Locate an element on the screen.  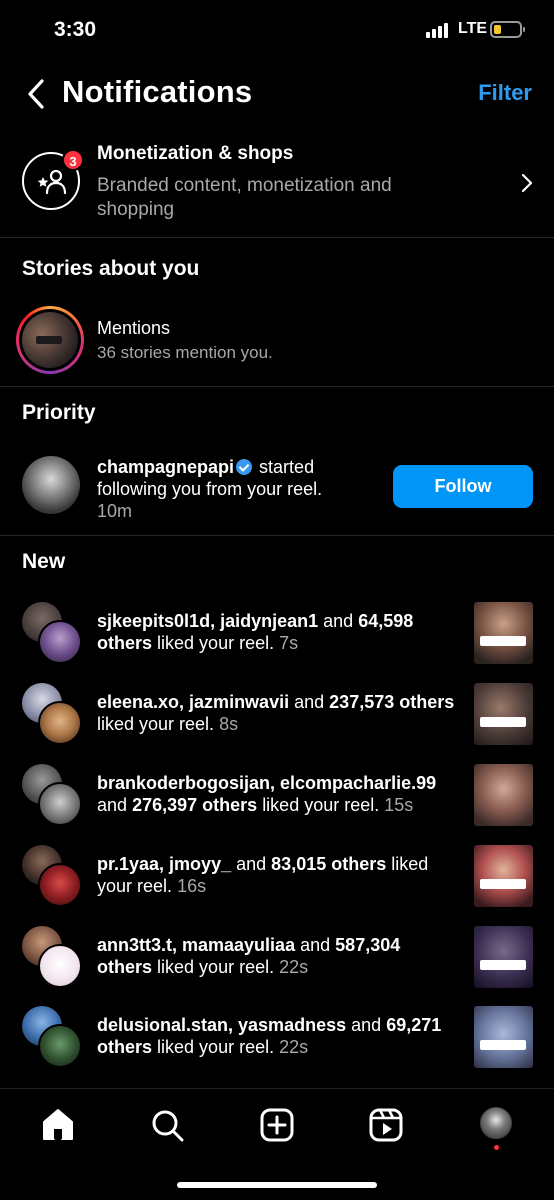
nav-create is located at coordinates (277, 1125).